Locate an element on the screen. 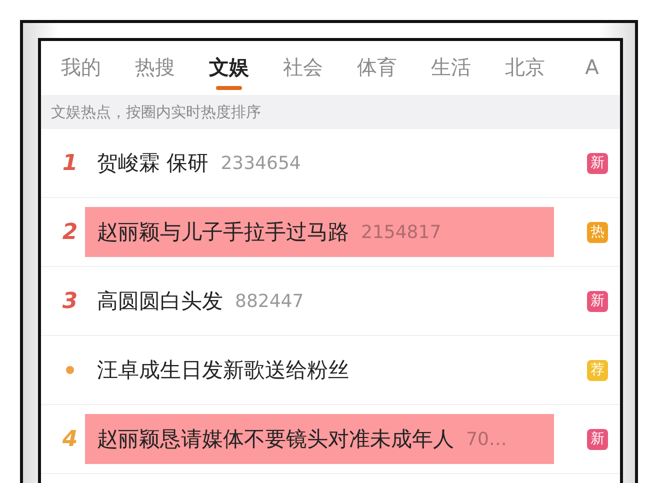 The image size is (660, 483). category-tab: 北京 is located at coordinates (525, 68).